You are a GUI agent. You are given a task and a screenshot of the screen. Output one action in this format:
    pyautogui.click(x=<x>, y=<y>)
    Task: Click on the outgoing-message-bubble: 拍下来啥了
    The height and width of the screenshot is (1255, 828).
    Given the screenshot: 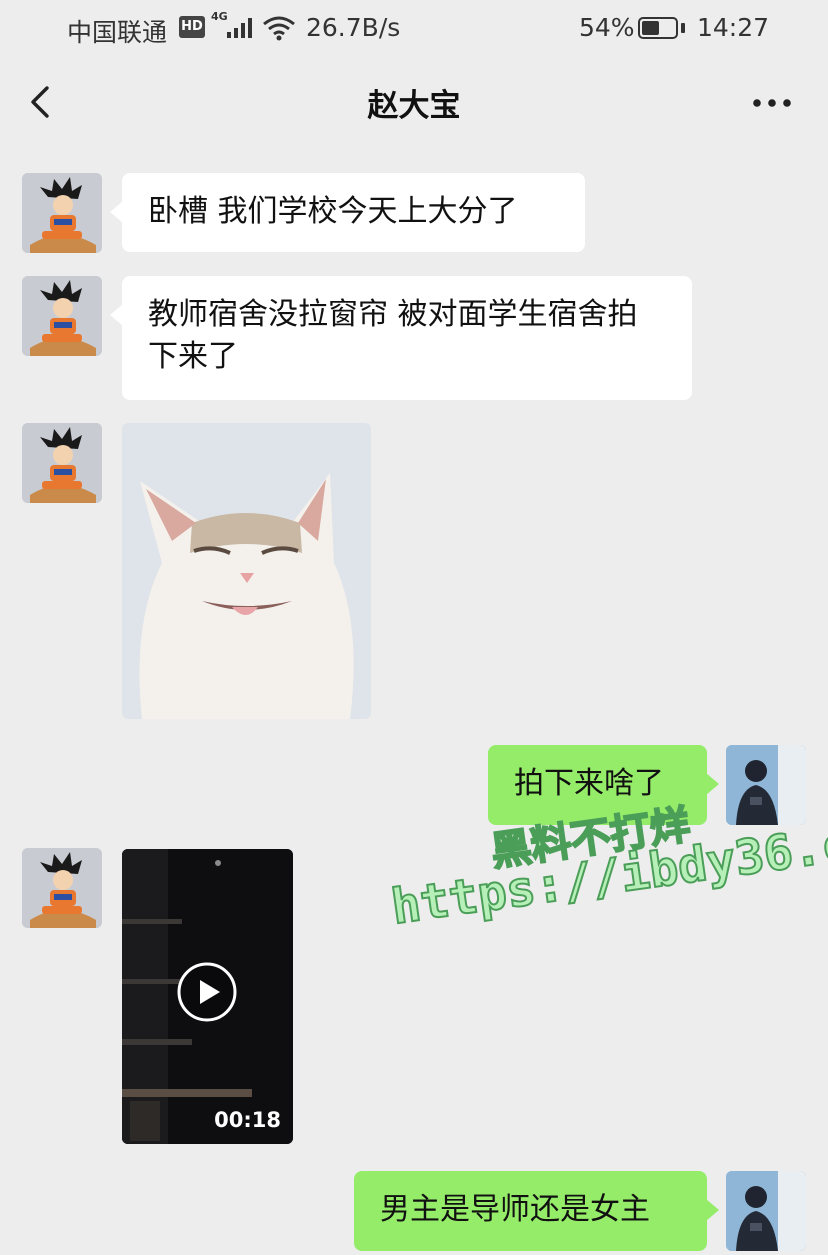 What is the action you would take?
    pyautogui.click(x=603, y=785)
    